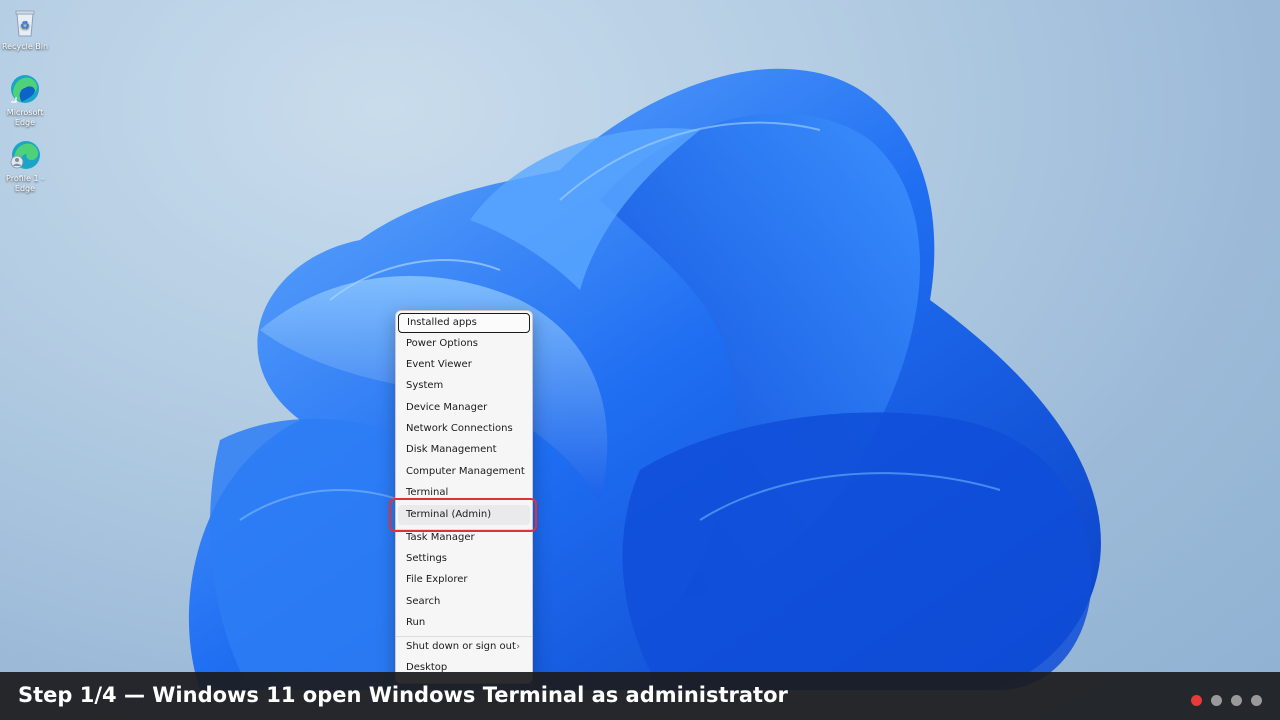 This screenshot has height=720, width=1280. What do you see at coordinates (416, 622) in the screenshot?
I see `menu-item-label: Run` at bounding box center [416, 622].